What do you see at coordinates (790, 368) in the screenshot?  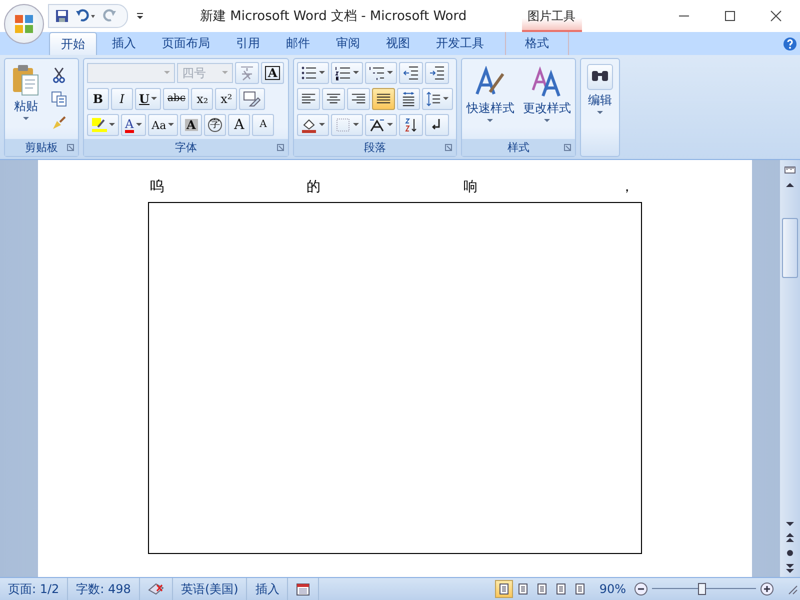 I see `vertical-scrollbar` at bounding box center [790, 368].